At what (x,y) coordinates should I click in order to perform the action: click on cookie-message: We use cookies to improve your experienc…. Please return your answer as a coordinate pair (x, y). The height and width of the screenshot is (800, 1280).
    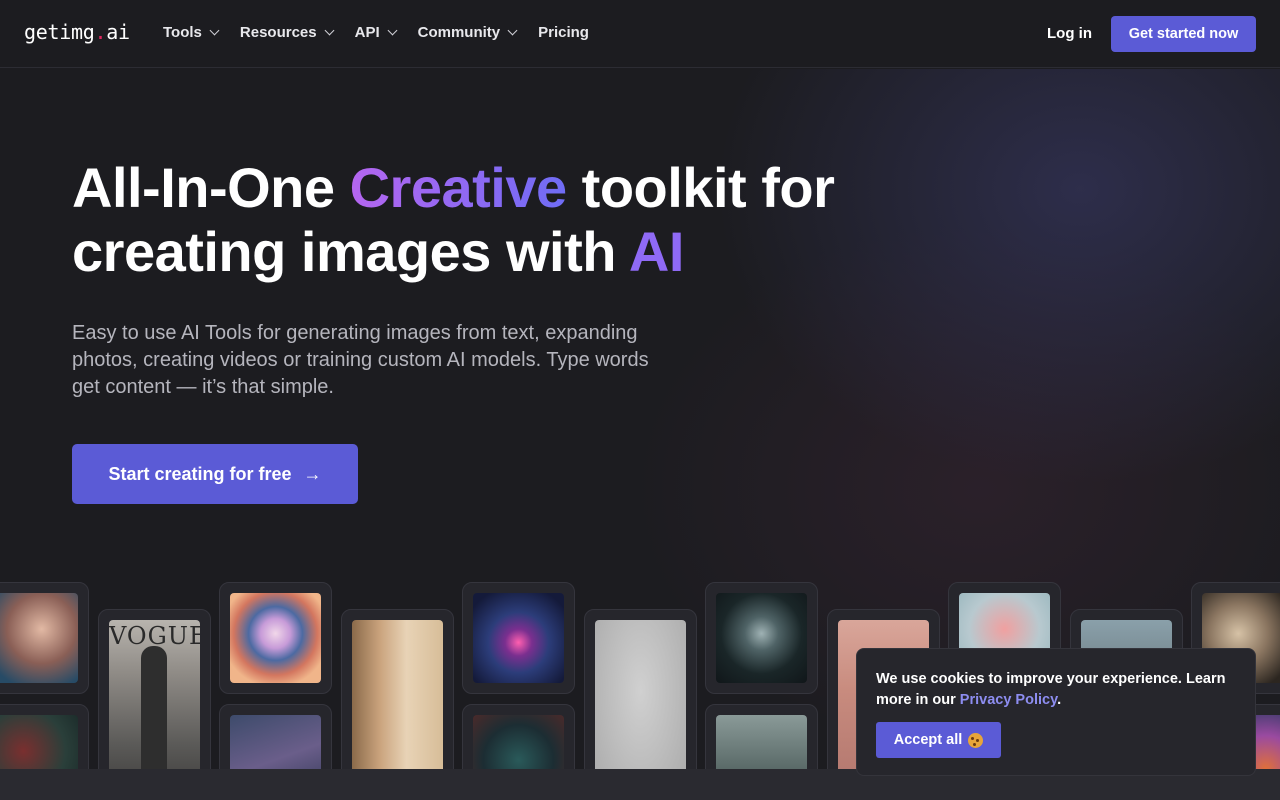
    Looking at the image, I should click on (1056, 690).